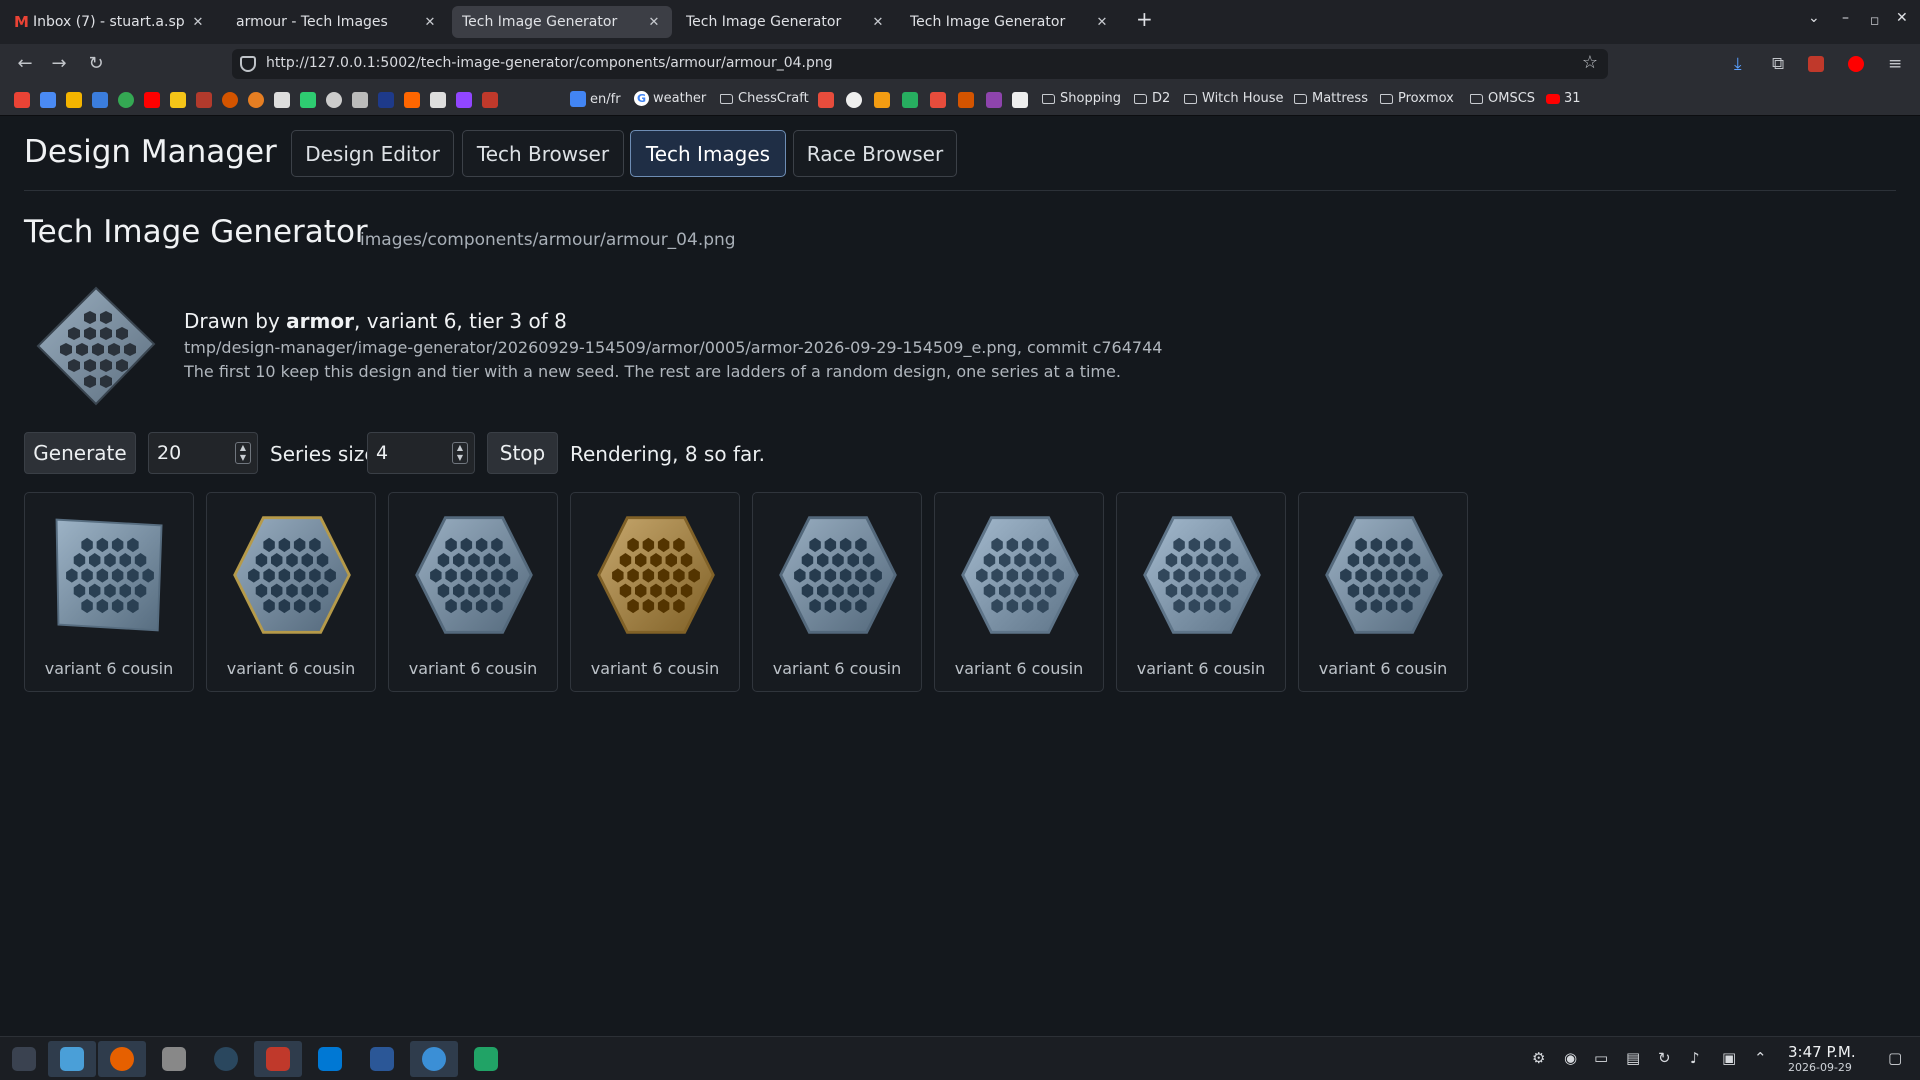 The image size is (1920, 1080). What do you see at coordinates (486, 1059) in the screenshot?
I see `sheets-icon` at bounding box center [486, 1059].